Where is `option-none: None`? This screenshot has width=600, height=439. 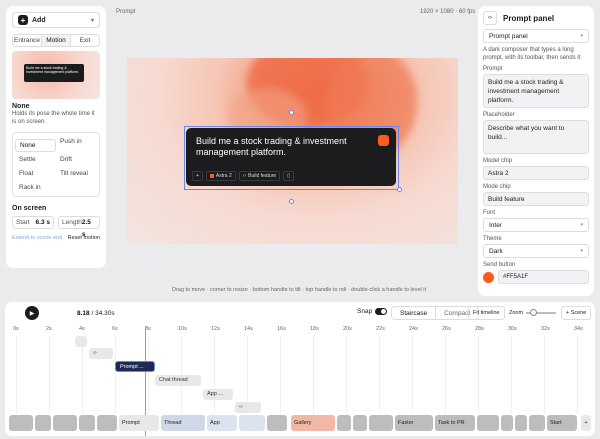 option-none: None is located at coordinates (35, 145).